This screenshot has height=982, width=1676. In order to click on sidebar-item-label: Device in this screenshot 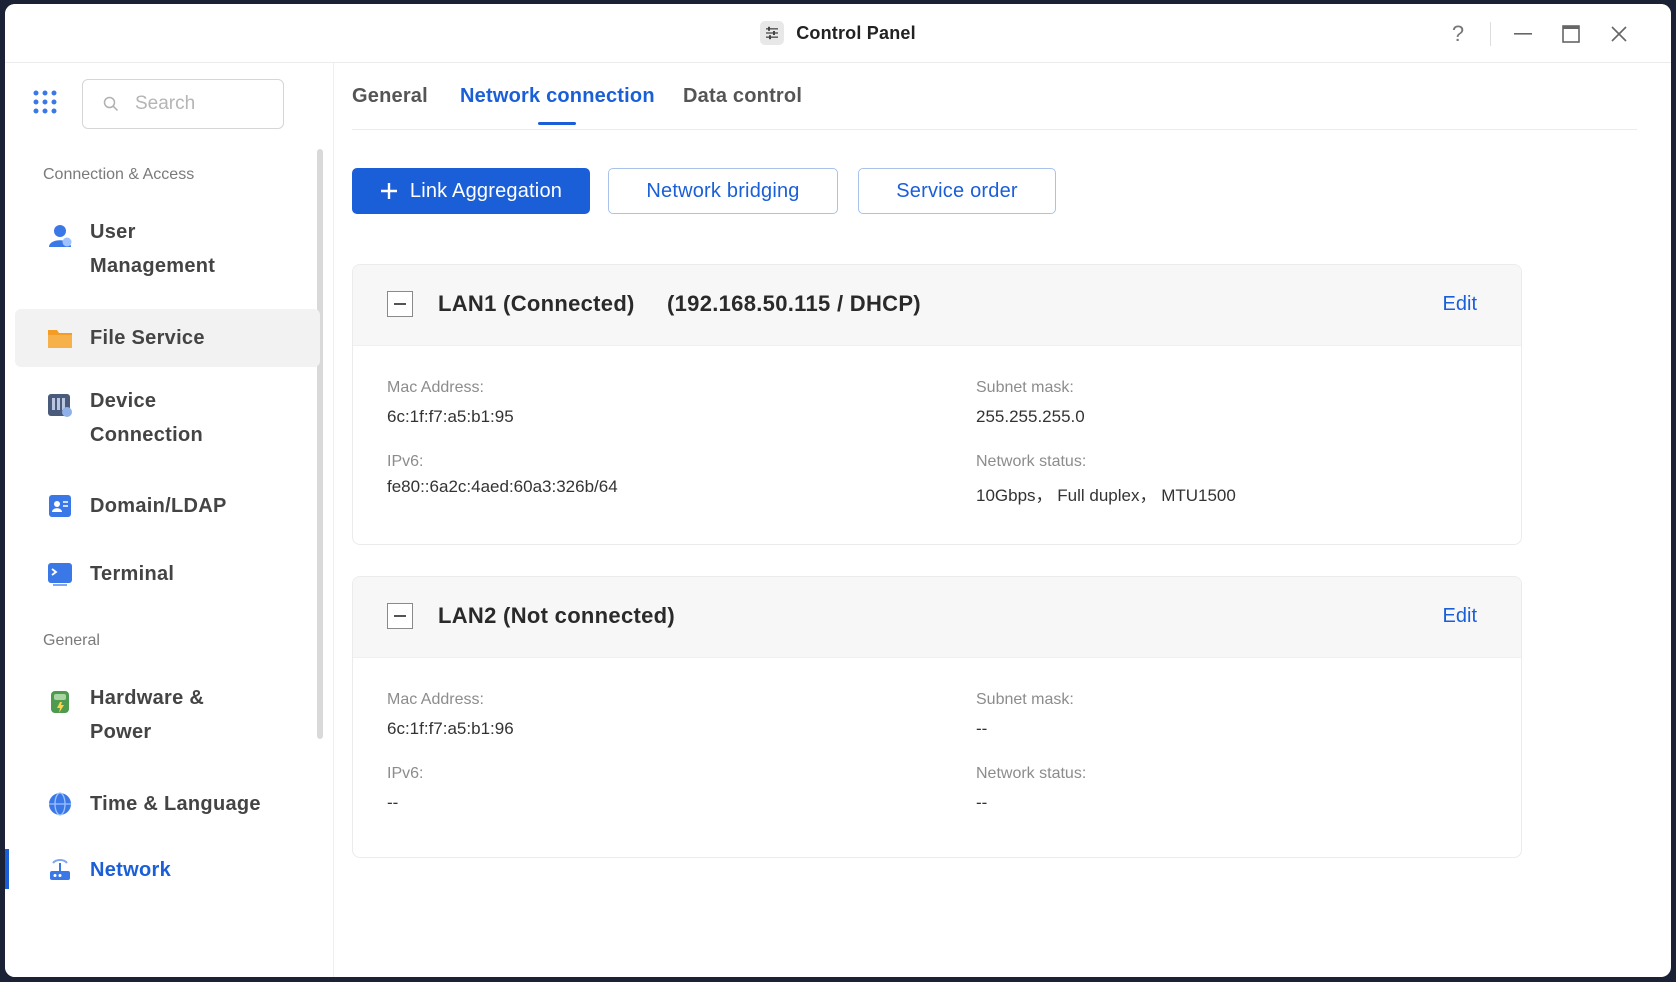, I will do `click(123, 401)`.